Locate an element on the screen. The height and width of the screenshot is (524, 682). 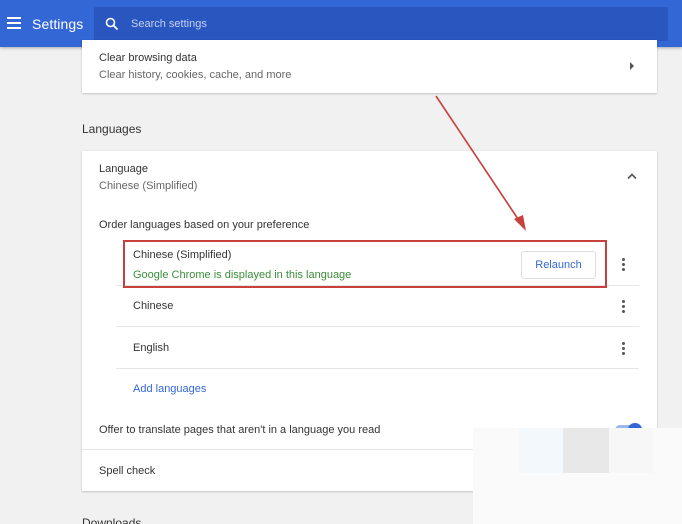
arrow-right-icon is located at coordinates (632, 66).